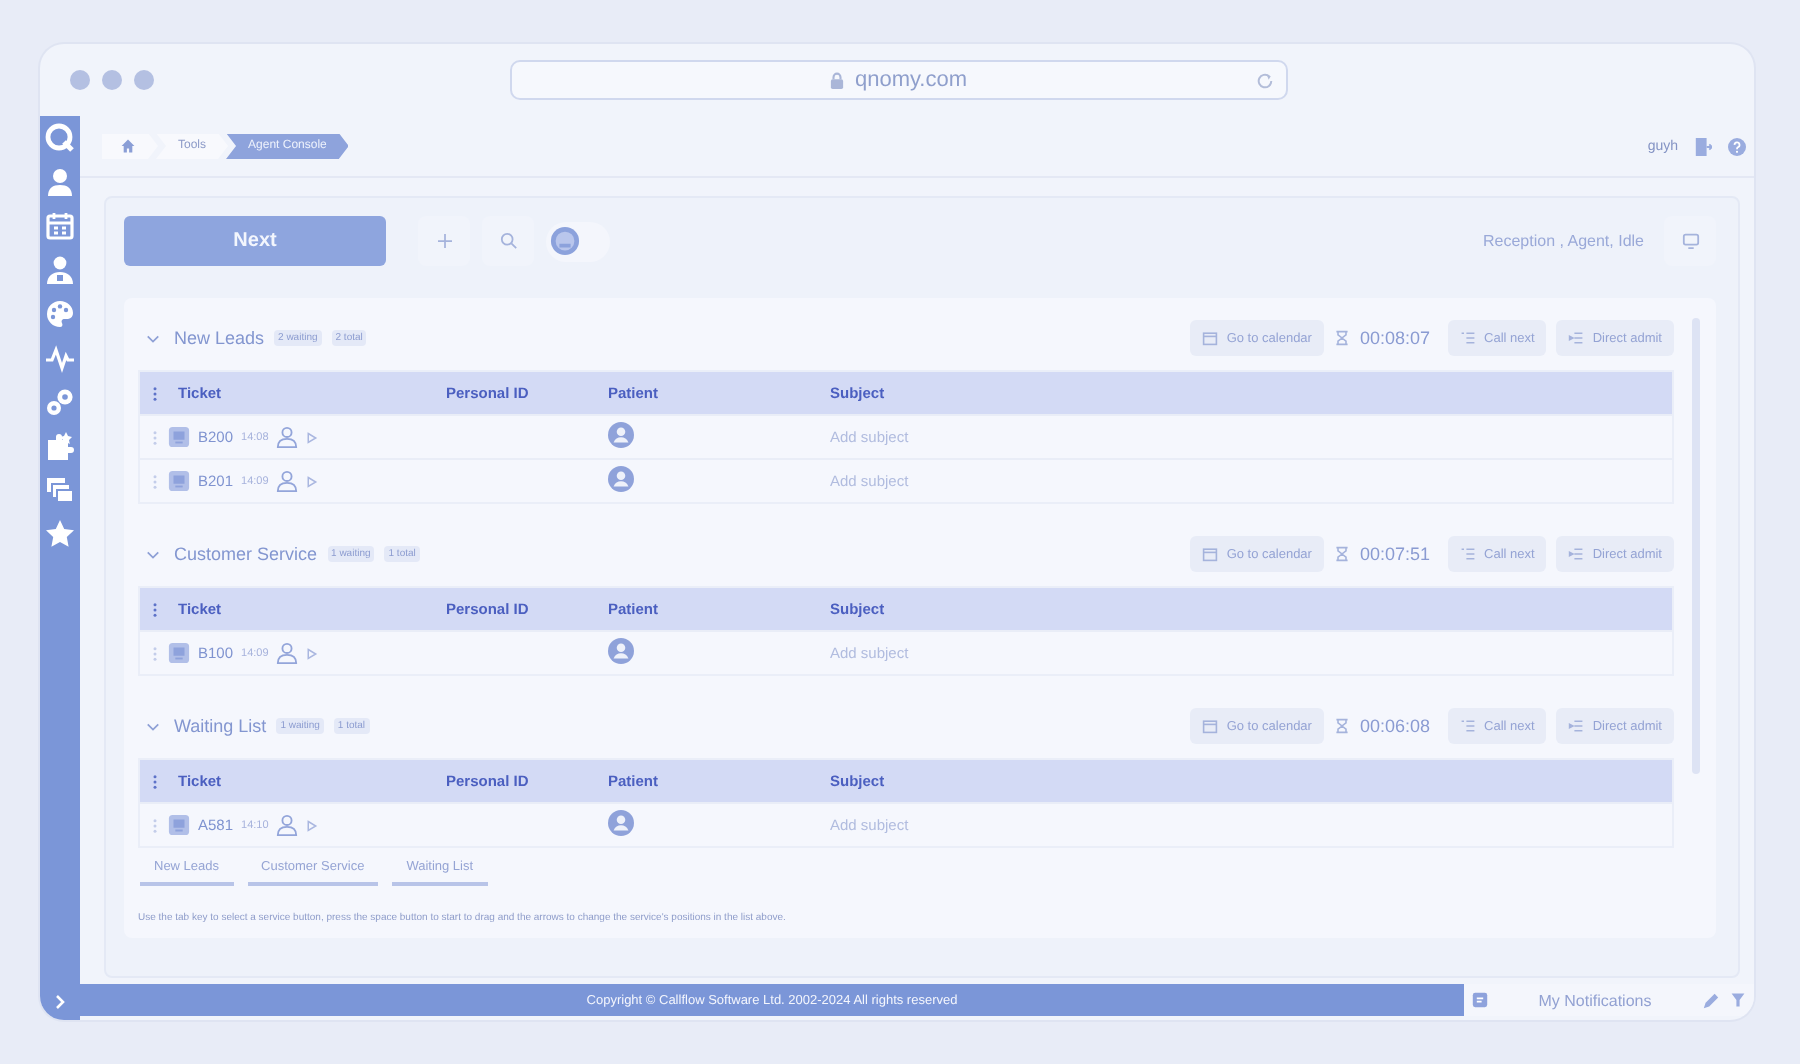 The height and width of the screenshot is (1064, 1800). What do you see at coordinates (1595, 1000) in the screenshot?
I see `notifications-label: My Notifications` at bounding box center [1595, 1000].